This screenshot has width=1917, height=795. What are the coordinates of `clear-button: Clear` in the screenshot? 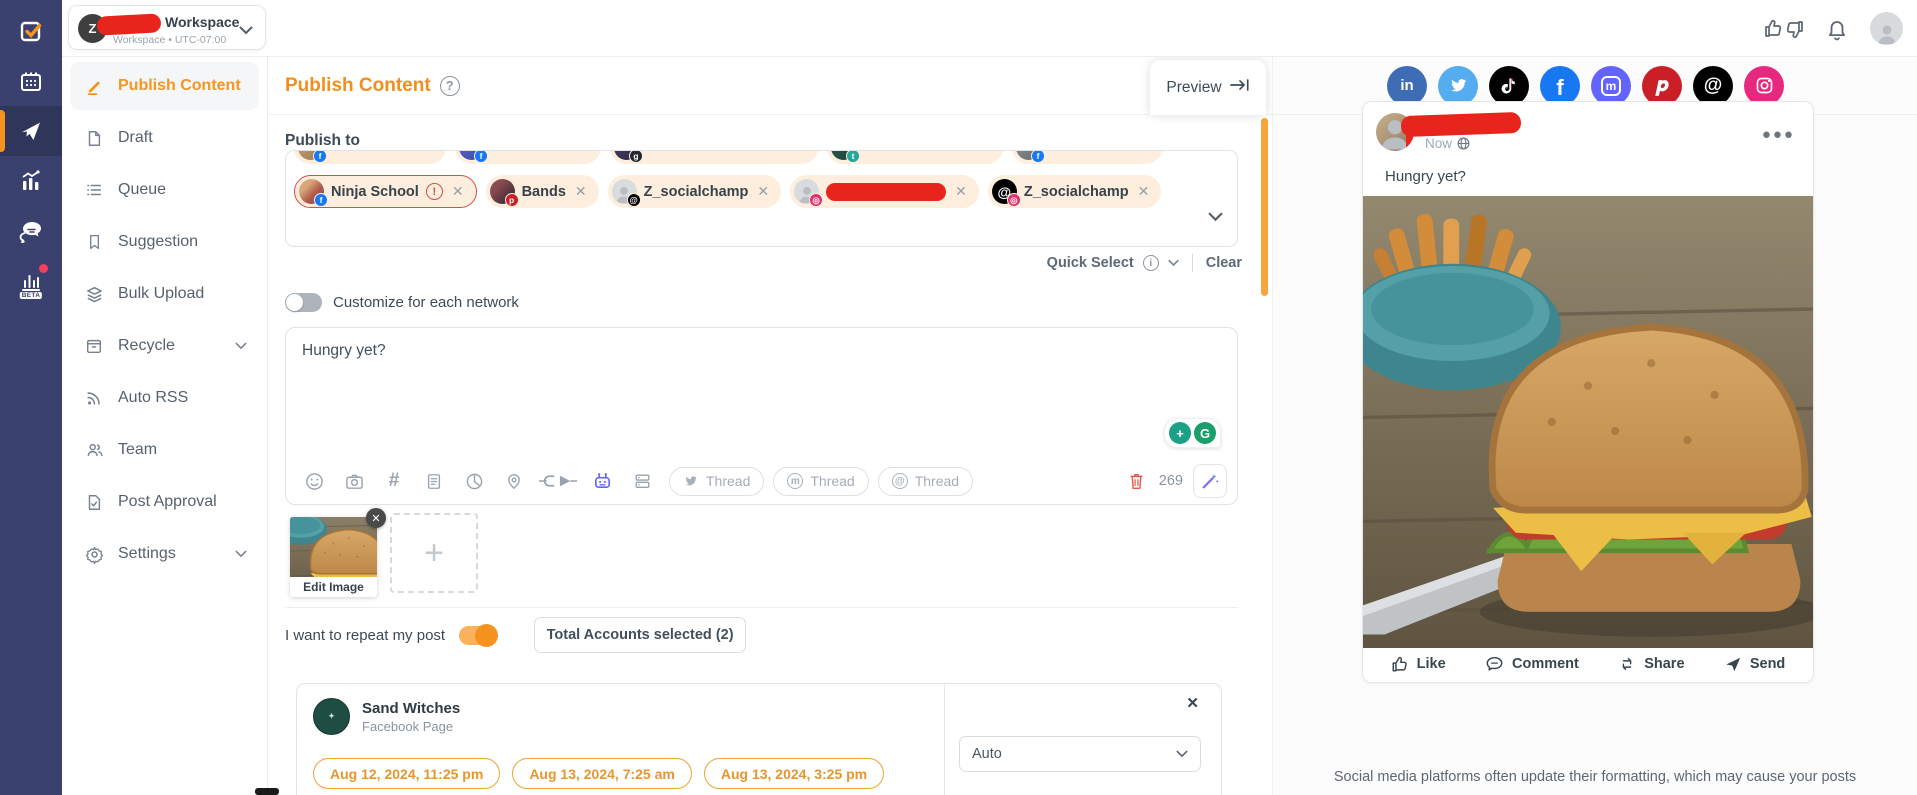 It's located at (1224, 263).